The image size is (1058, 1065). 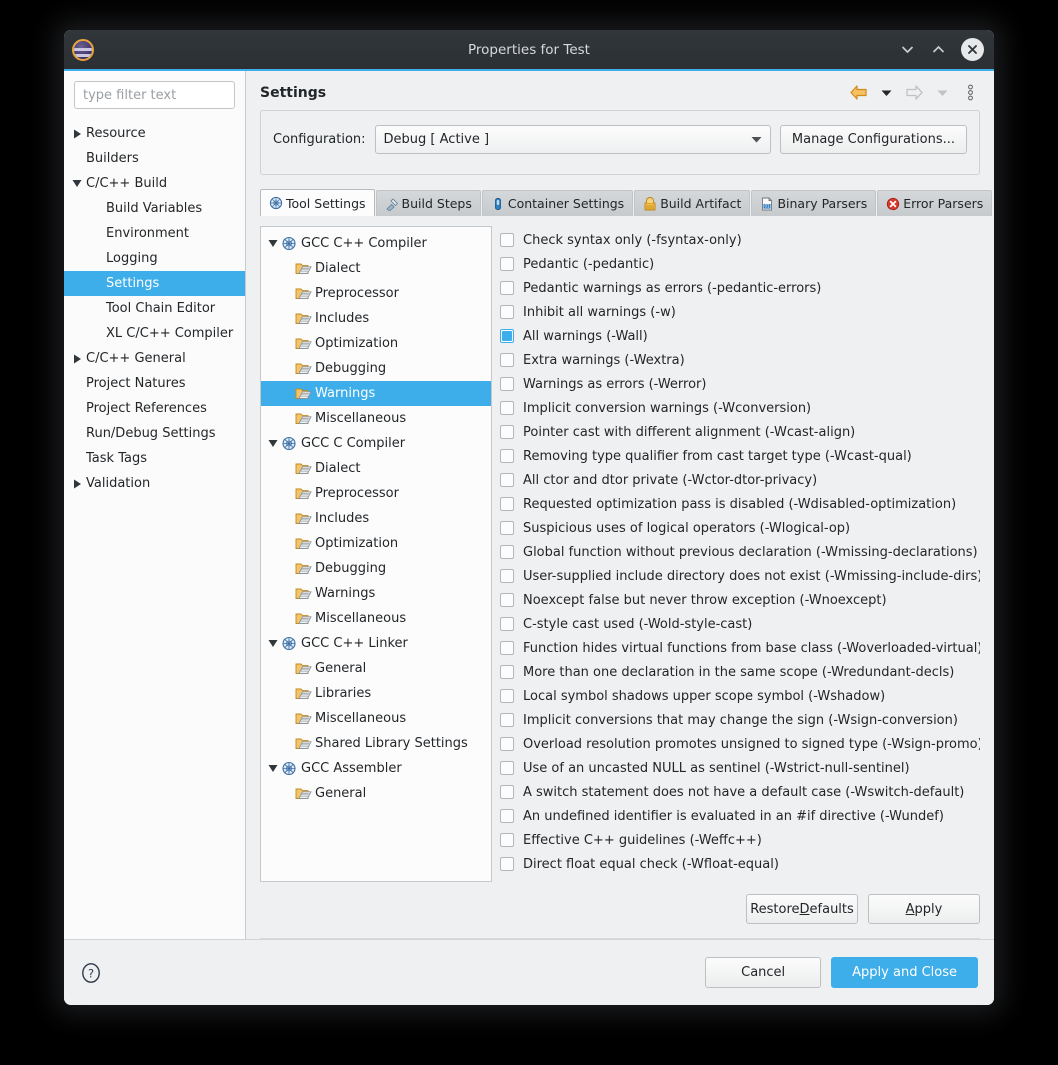 I want to click on back-arrow-icon, so click(x=858, y=92).